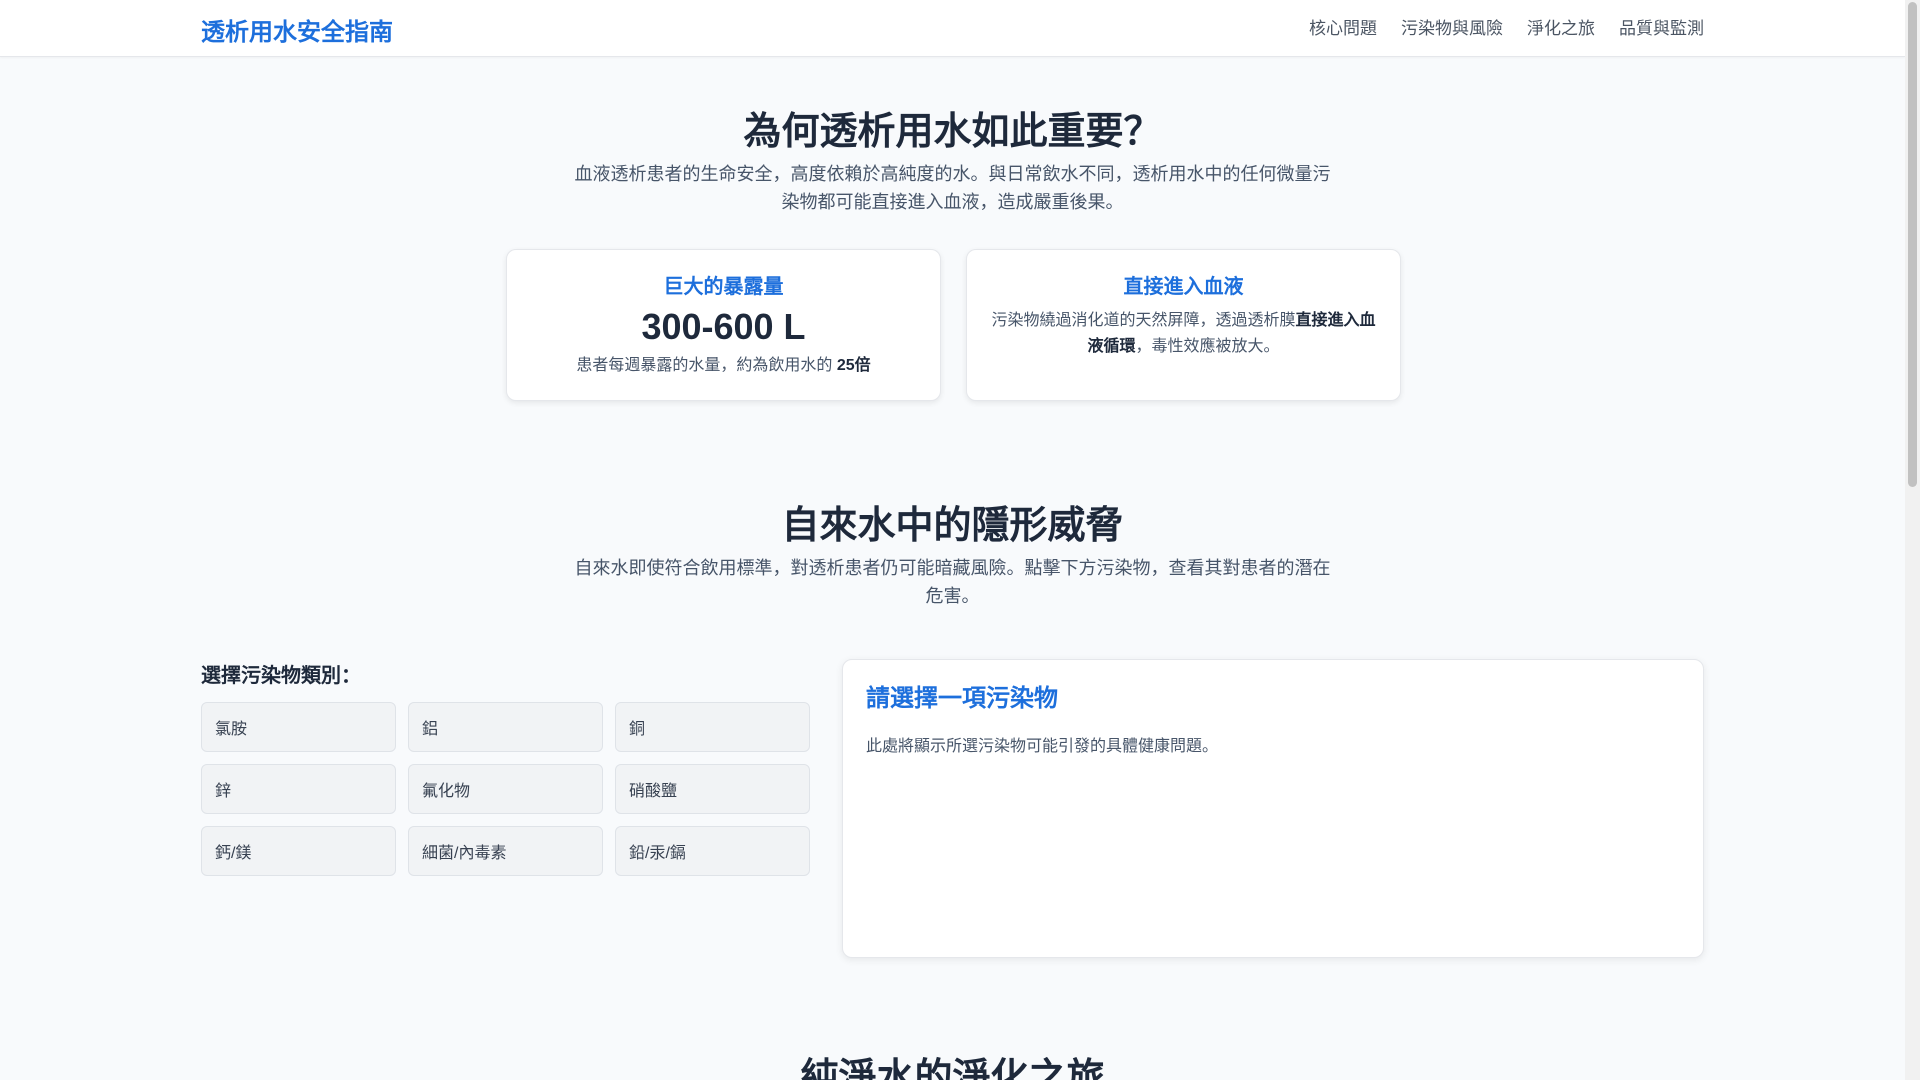 This screenshot has width=1920, height=1080. I want to click on pollutant-button-lead-mercury-cadmium: 鉛/汞/鎘, so click(712, 851).